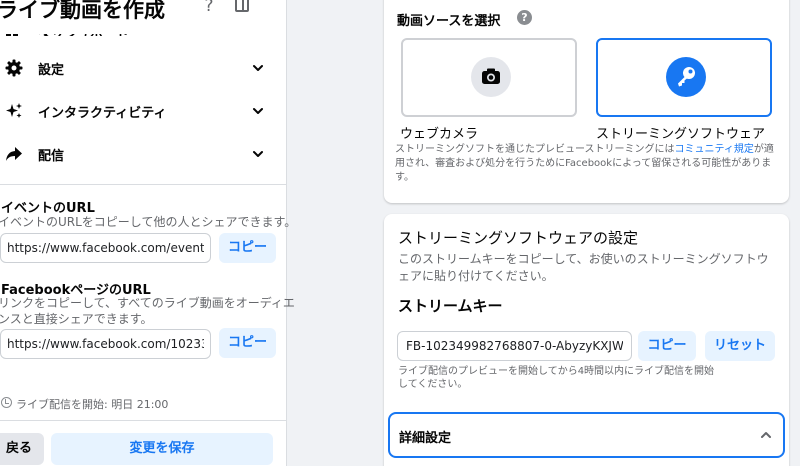  Describe the element at coordinates (92, 404) in the screenshot. I see `schedule-text: ライブ配信を開始: 明日 21:00` at that location.